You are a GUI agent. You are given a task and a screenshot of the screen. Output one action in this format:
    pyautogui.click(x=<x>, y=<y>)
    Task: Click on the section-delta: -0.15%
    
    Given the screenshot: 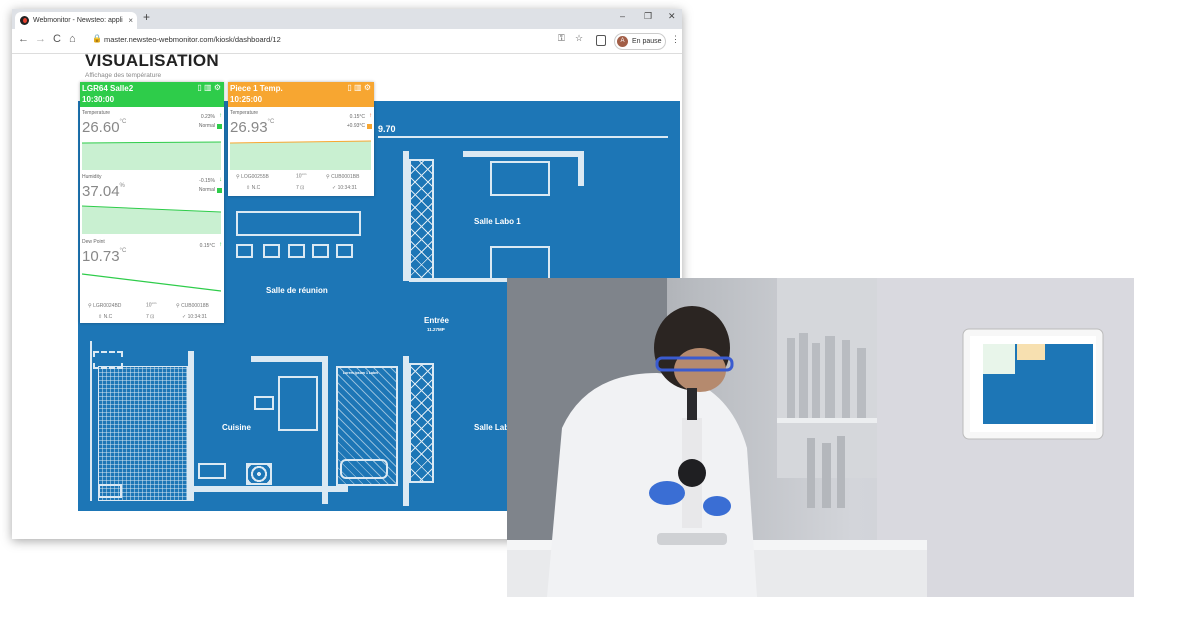 What is the action you would take?
    pyautogui.click(x=207, y=181)
    